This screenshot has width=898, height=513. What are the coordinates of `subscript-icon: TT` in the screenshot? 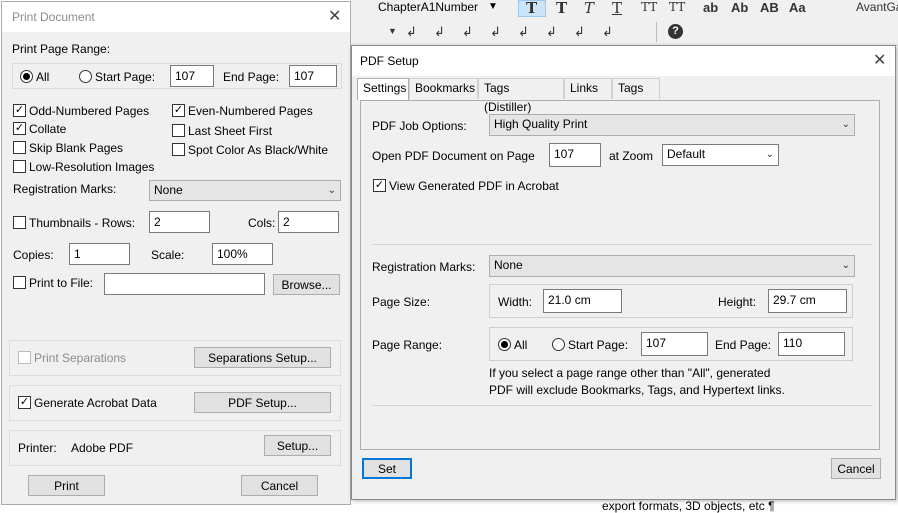 It's located at (677, 7).